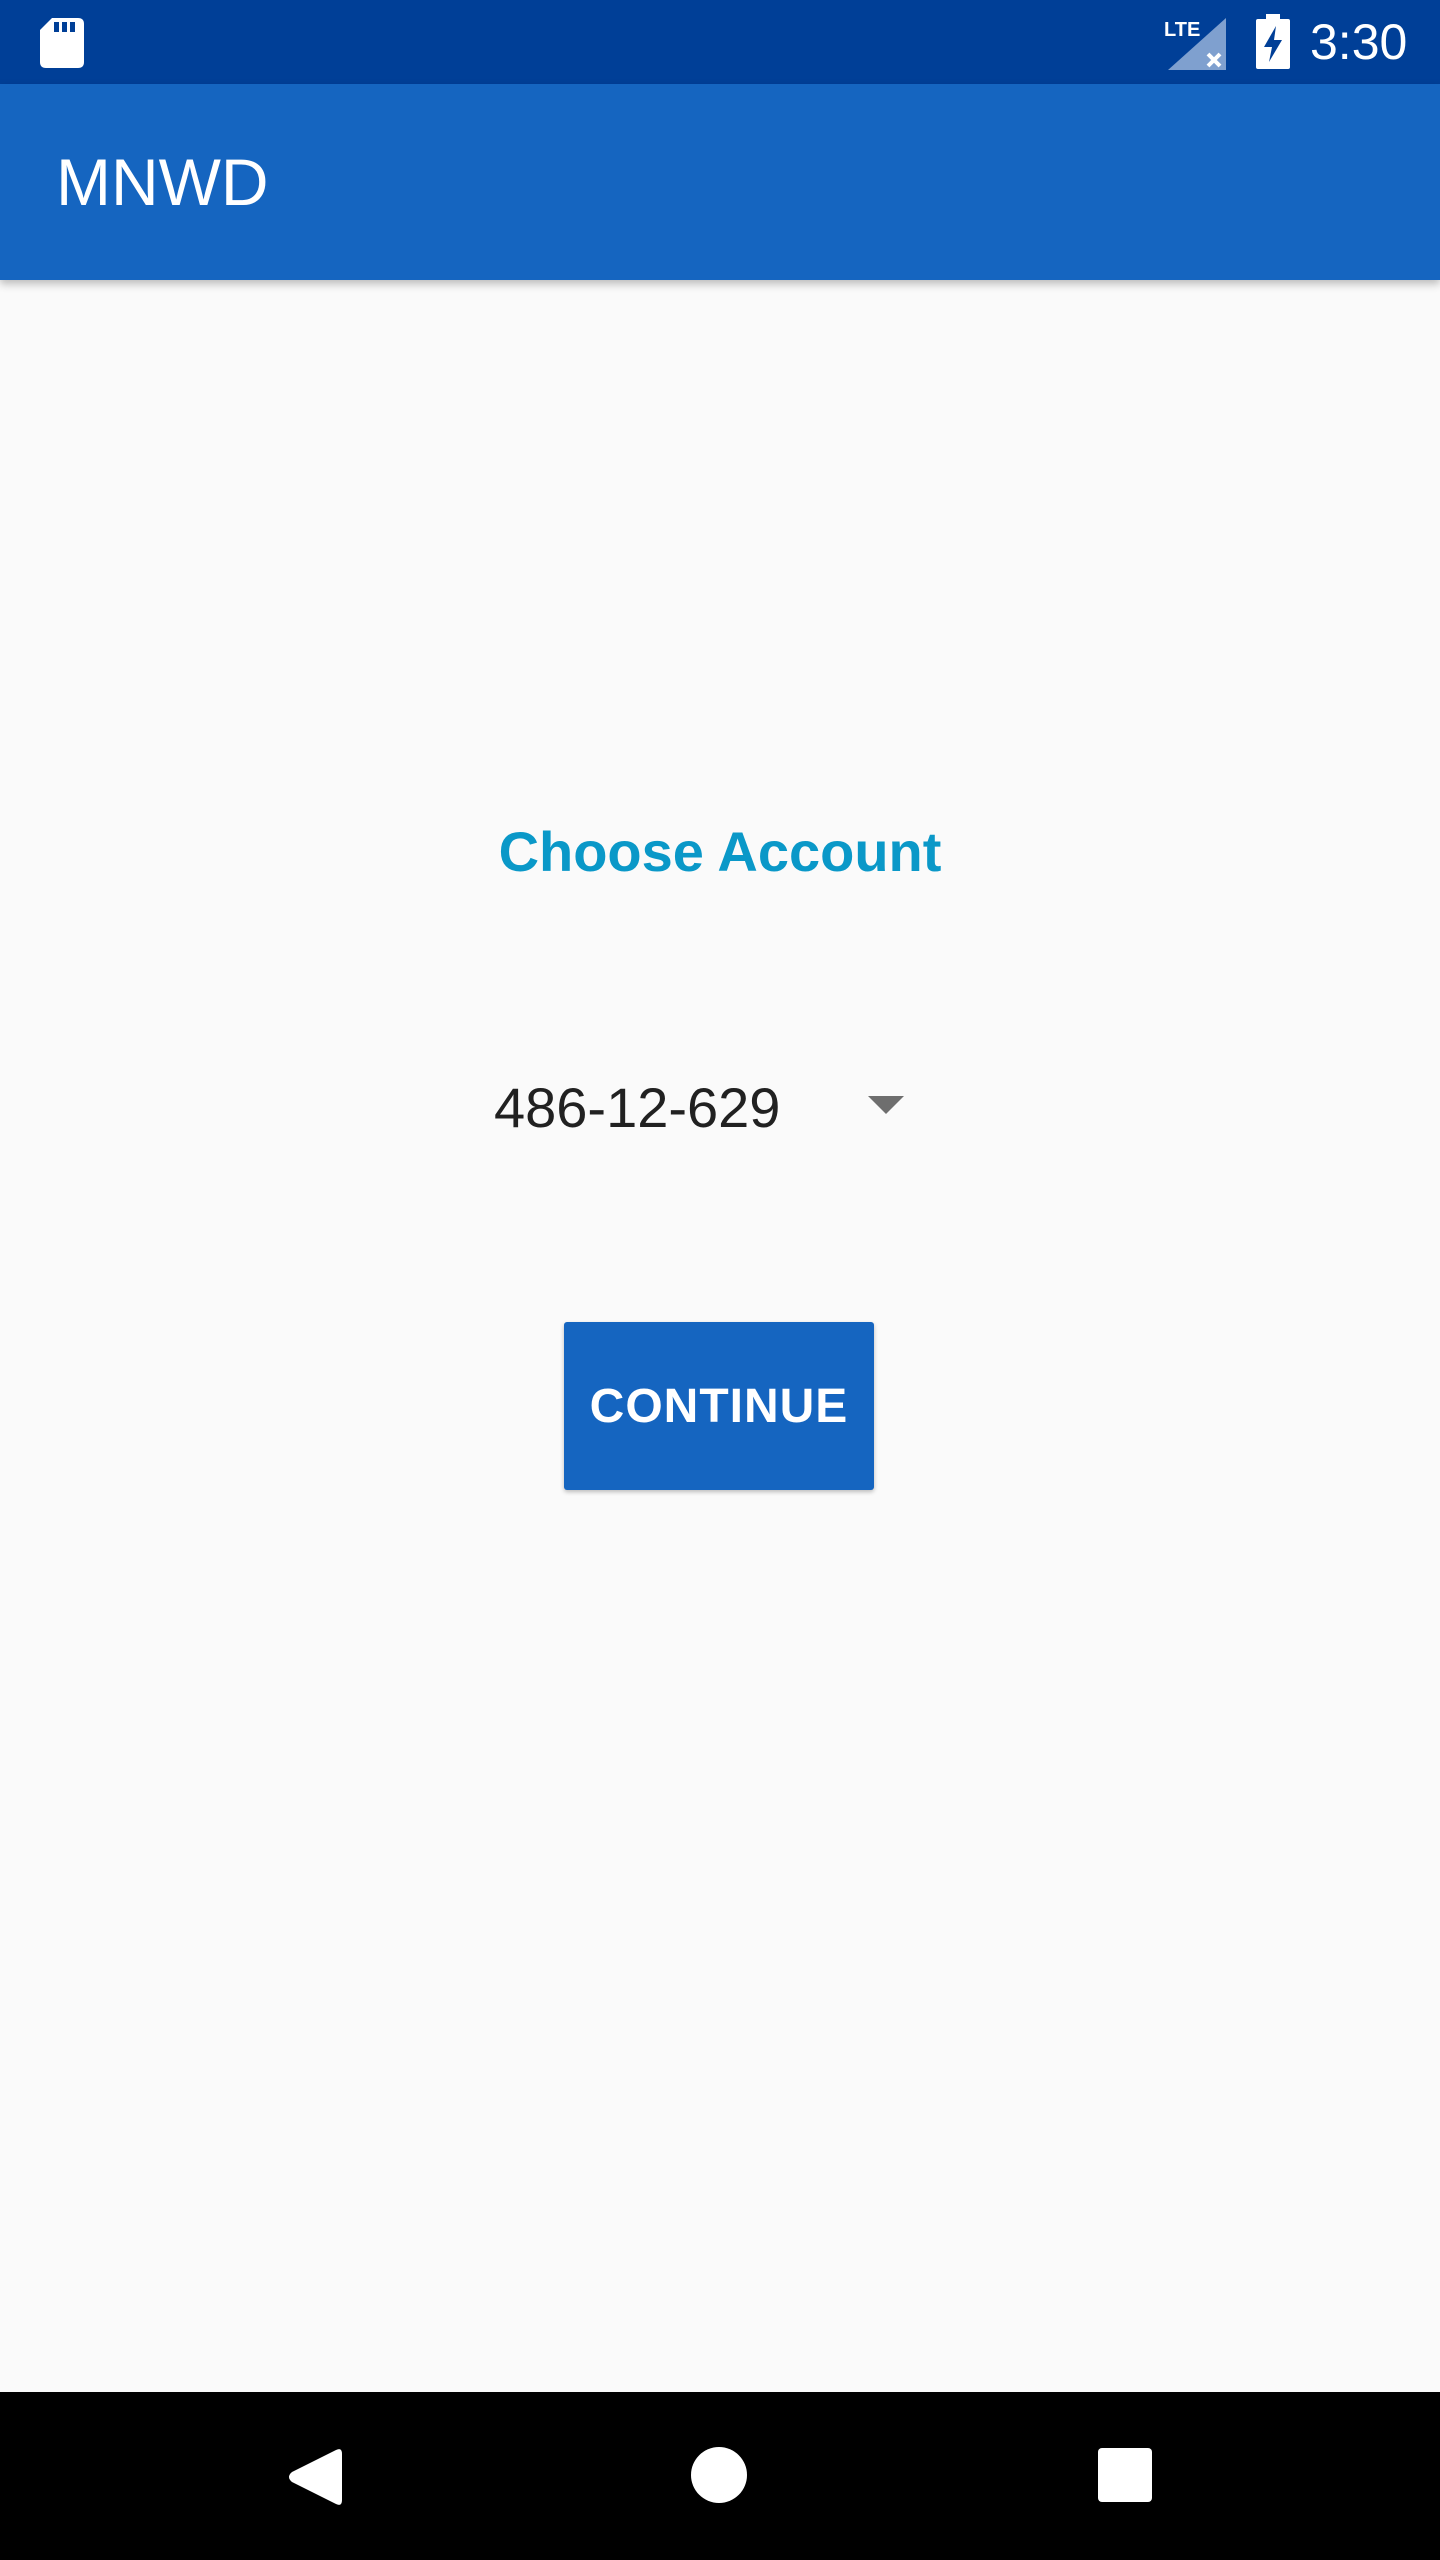 This screenshot has height=2560, width=1440. What do you see at coordinates (1359, 42) in the screenshot?
I see `status-time: 3:30` at bounding box center [1359, 42].